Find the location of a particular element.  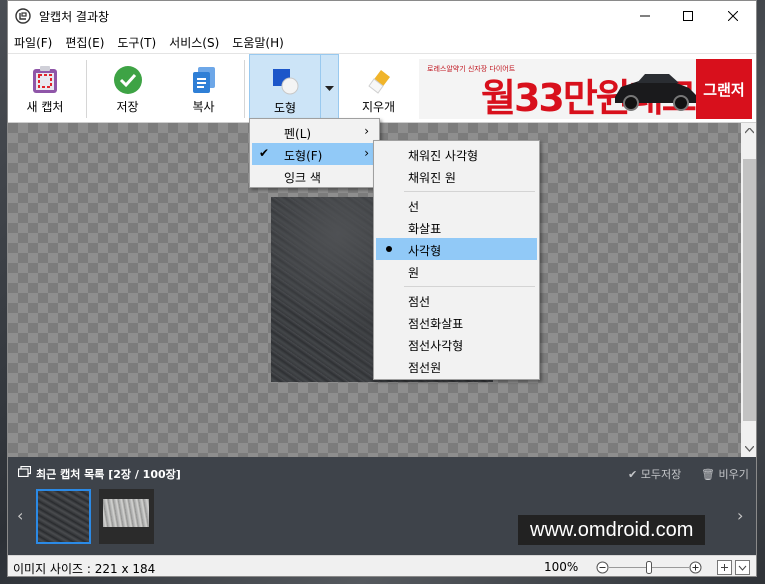

scrollbar-thumb is located at coordinates (749, 290).